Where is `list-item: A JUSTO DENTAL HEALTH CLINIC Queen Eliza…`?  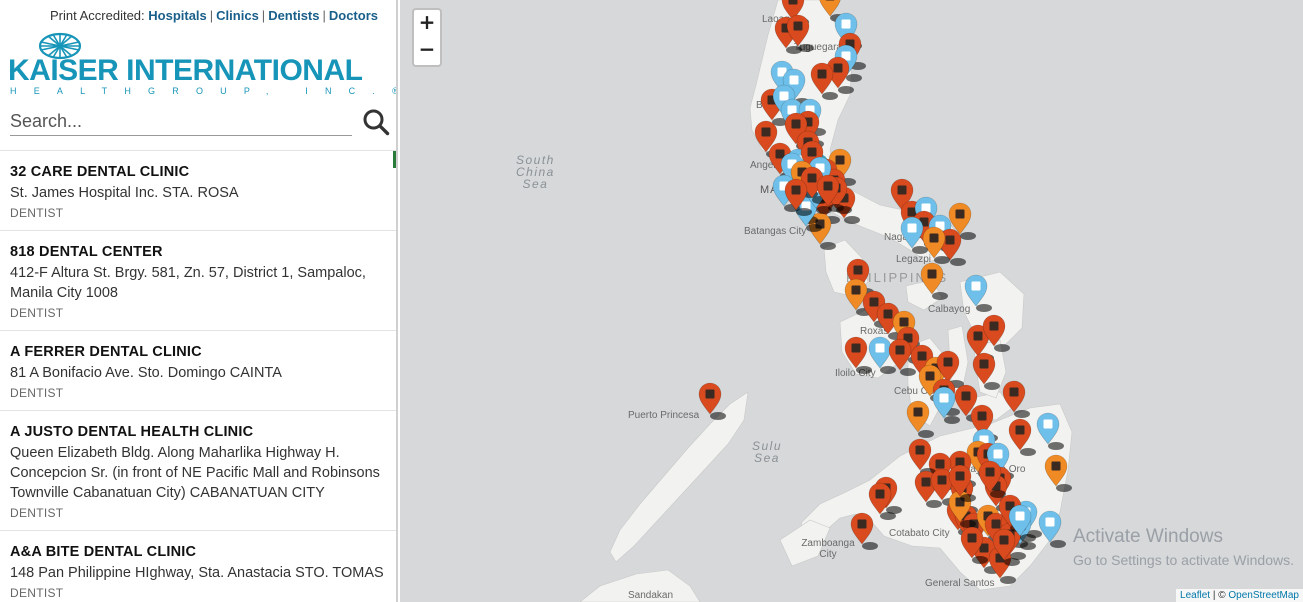 list-item: A JUSTO DENTAL HEALTH CLINIC Queen Eliza… is located at coordinates (198, 471).